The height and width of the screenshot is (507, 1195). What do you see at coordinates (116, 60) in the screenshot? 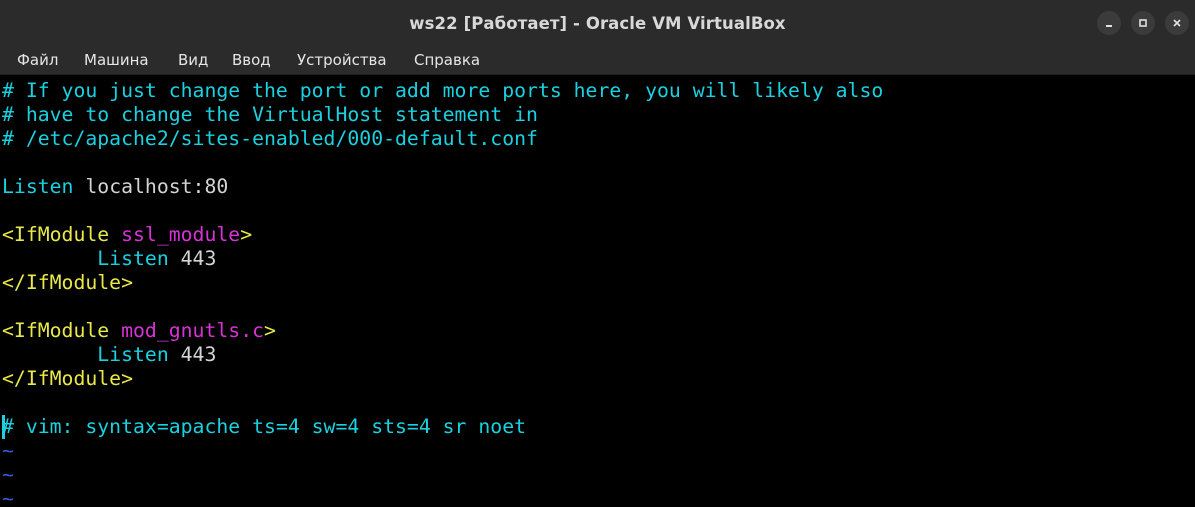
I see `menu-machine: Машина` at bounding box center [116, 60].